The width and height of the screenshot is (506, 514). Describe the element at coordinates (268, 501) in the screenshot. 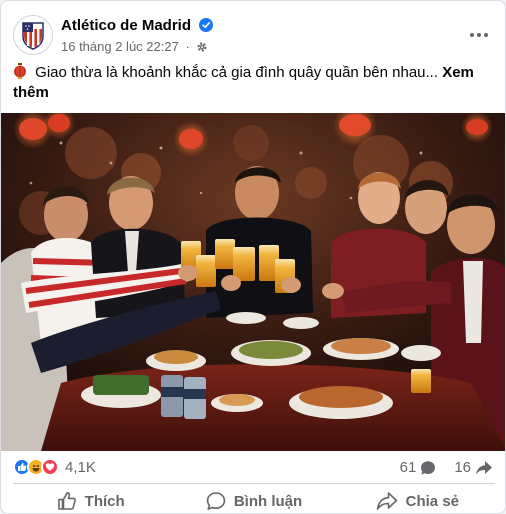

I see `comment-label: Bình luận` at that location.